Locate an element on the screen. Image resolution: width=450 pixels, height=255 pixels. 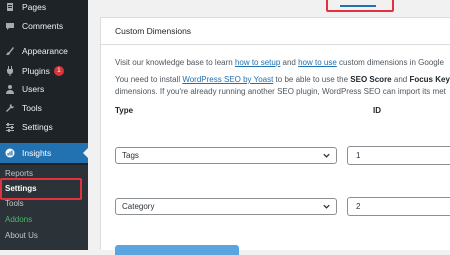
plugins-update-badge: 1 is located at coordinates (58, 71).